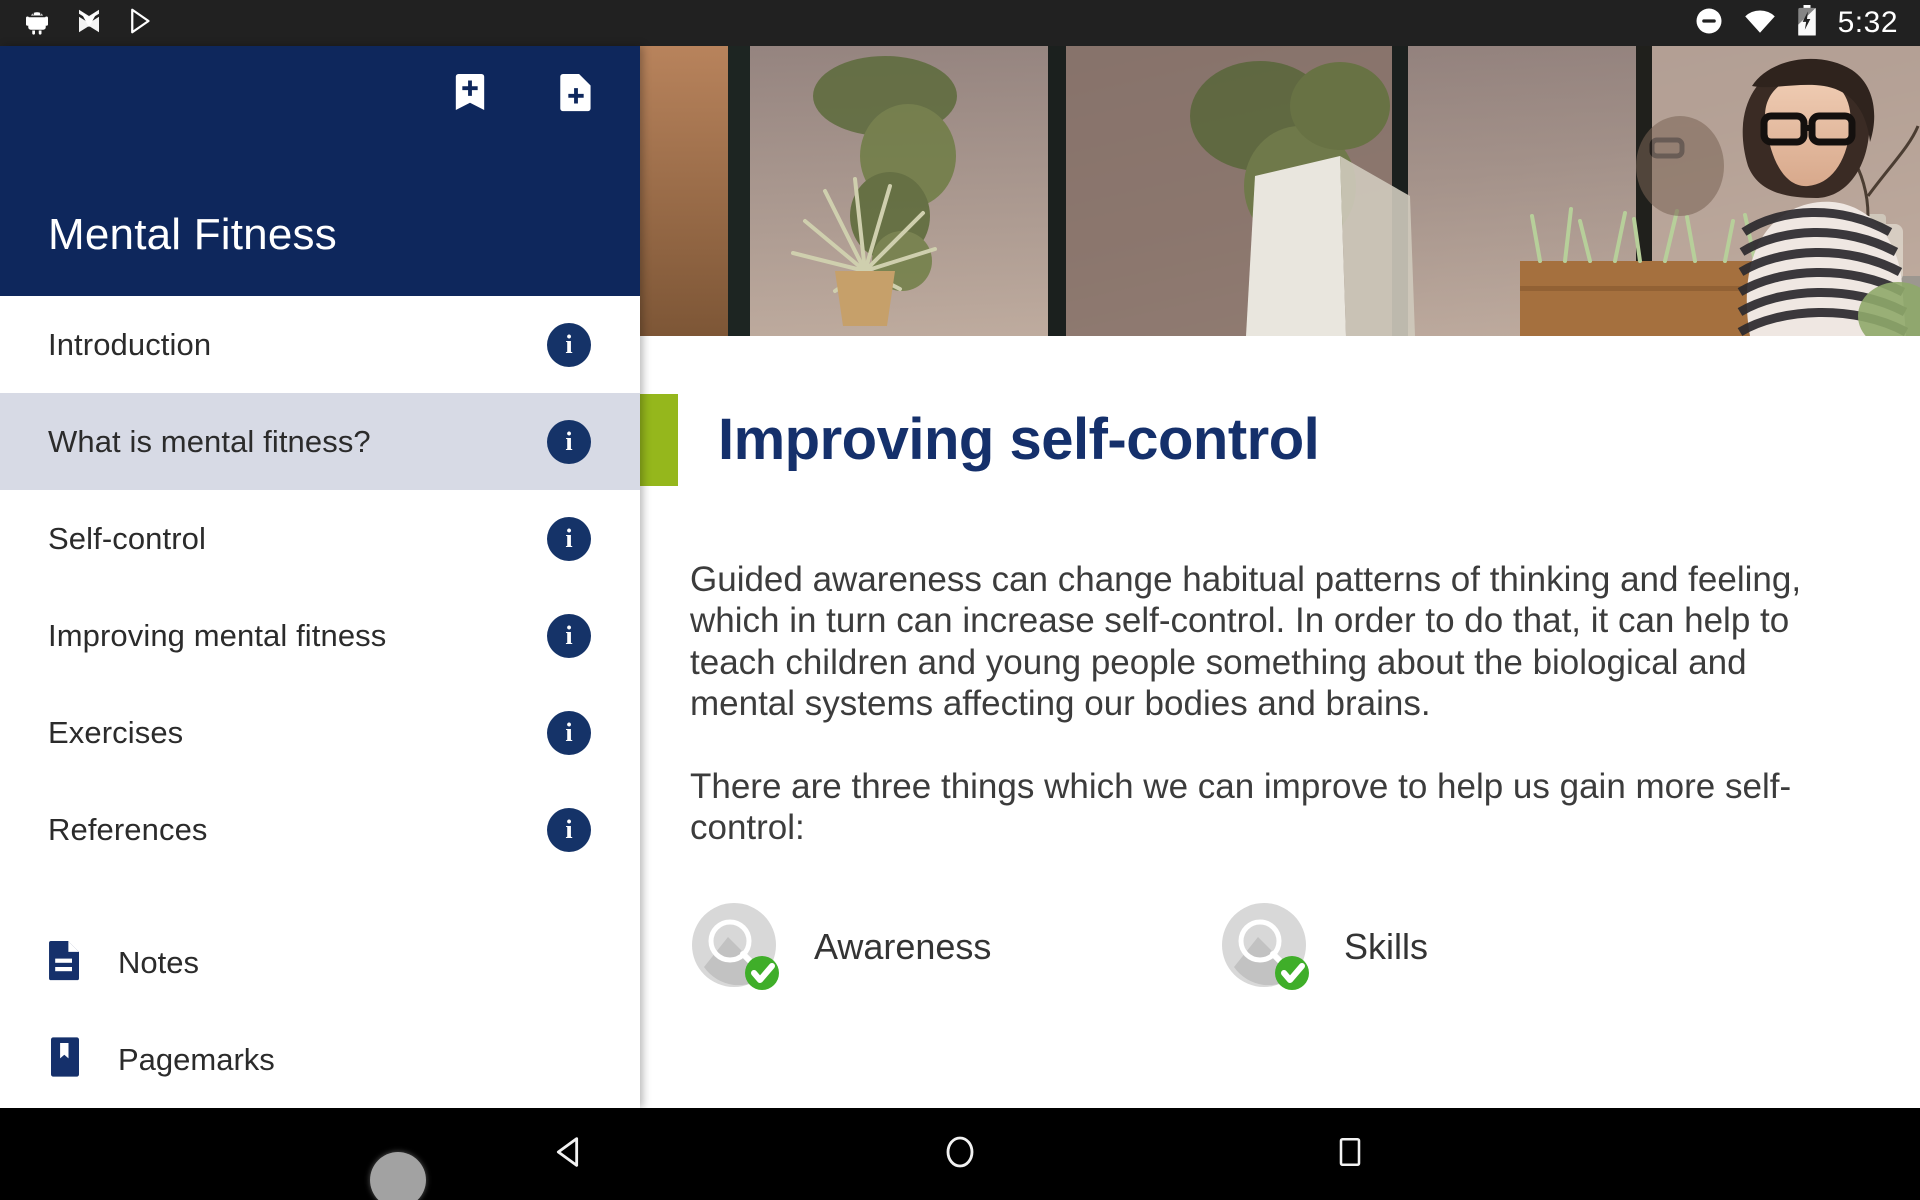 The width and height of the screenshot is (1920, 1200). Describe the element at coordinates (37, 23) in the screenshot. I see `android-icon` at that location.